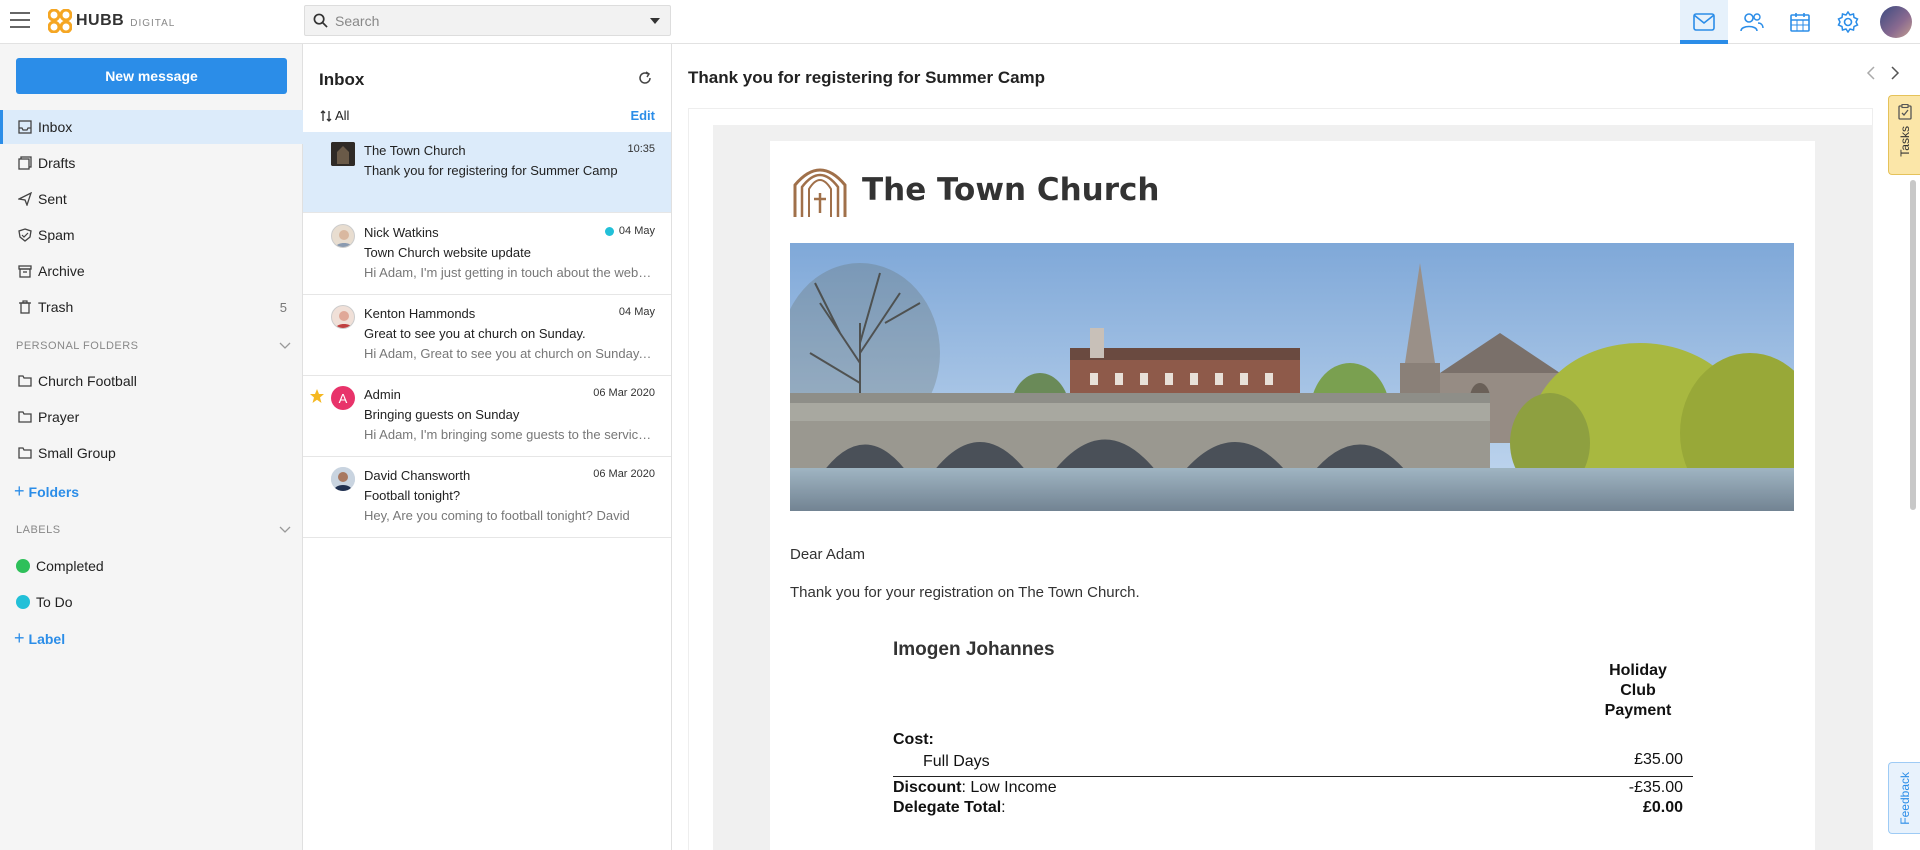  What do you see at coordinates (151, 76) in the screenshot?
I see `new-message-button: New message` at bounding box center [151, 76].